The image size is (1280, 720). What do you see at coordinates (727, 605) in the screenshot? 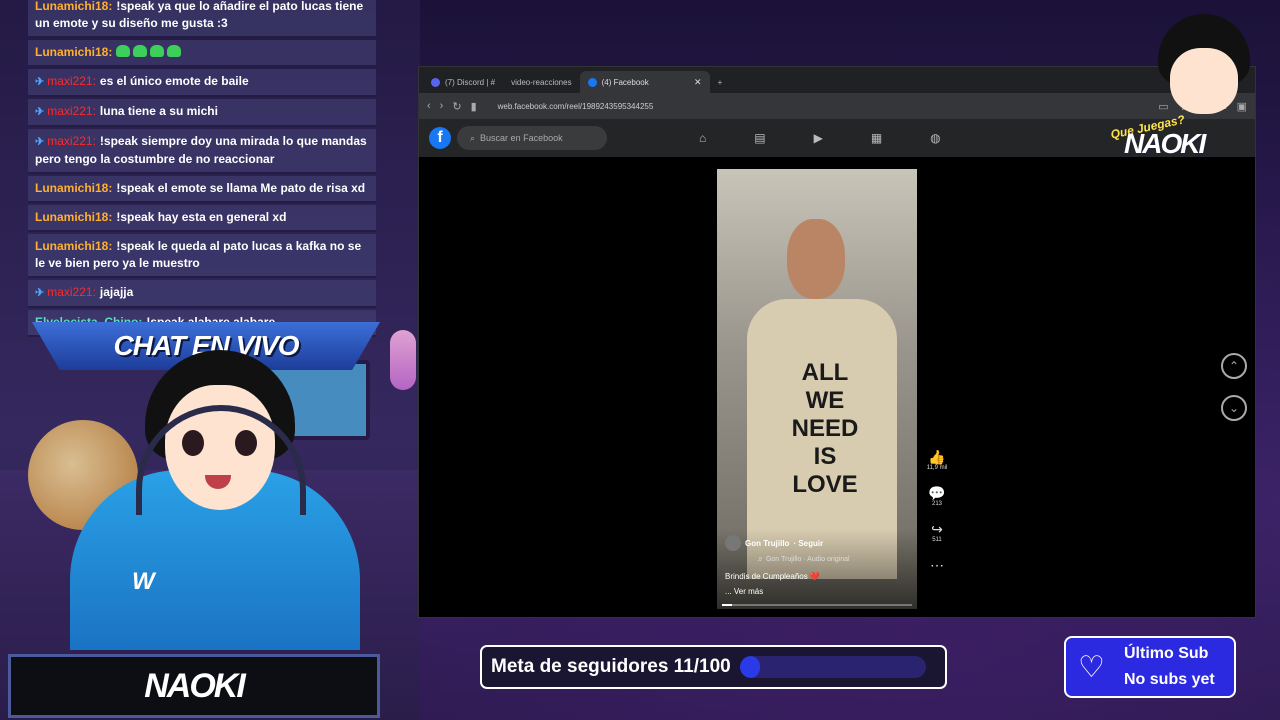
I see `reel-progress-fill` at bounding box center [727, 605].